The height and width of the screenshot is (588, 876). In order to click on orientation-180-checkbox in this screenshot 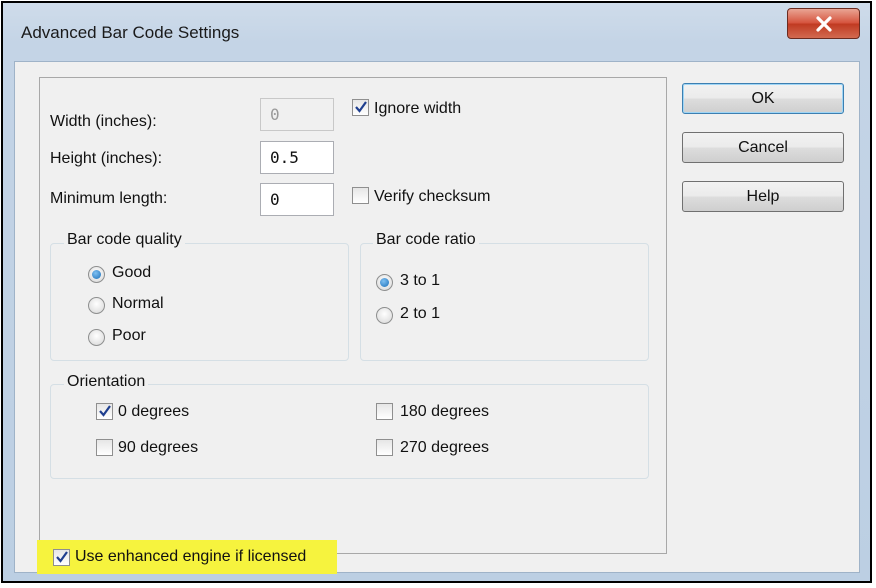, I will do `click(384, 411)`.